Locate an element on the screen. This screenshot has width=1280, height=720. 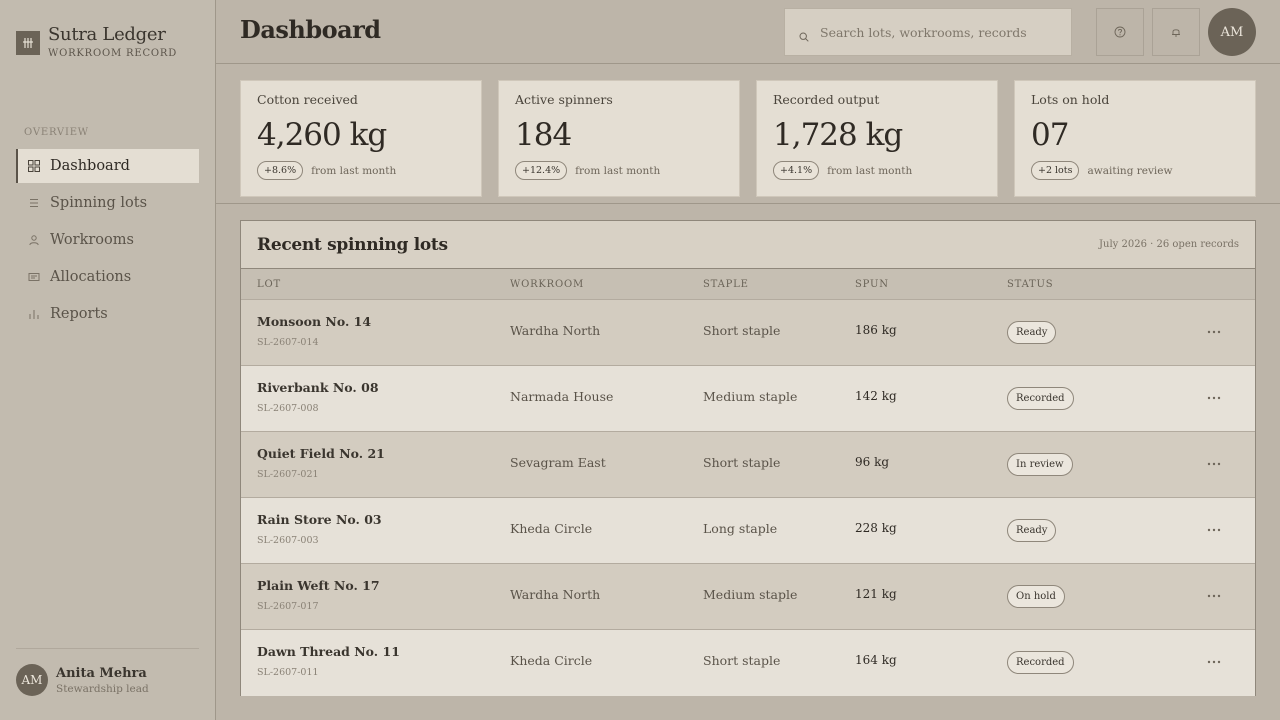
lot-name: Rain Store No. 03 is located at coordinates (319, 519).